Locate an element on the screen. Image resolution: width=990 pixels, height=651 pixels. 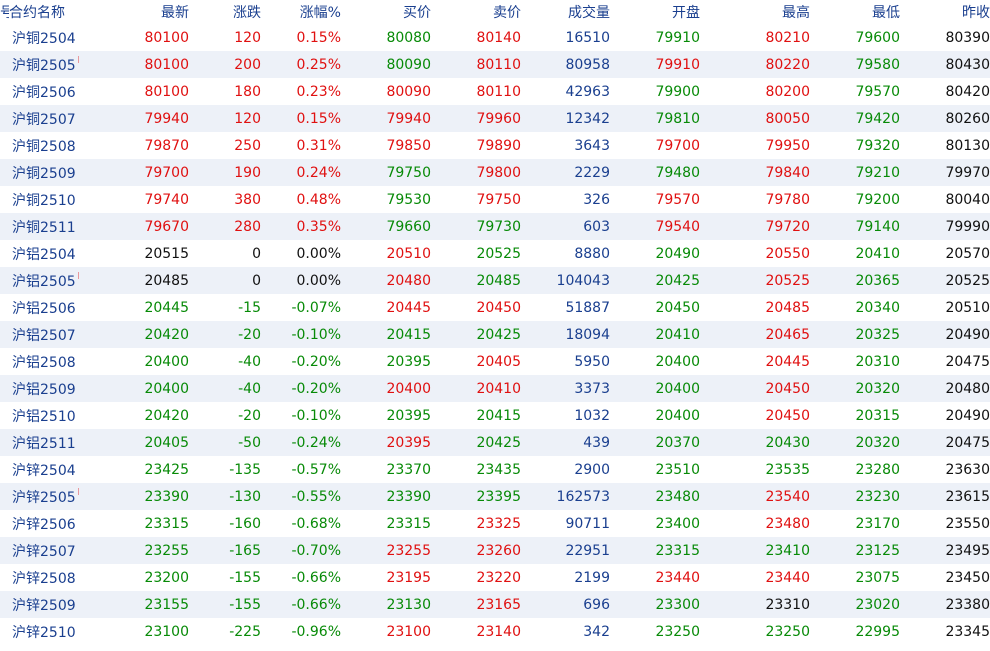
cell-symbol: 沪铜2508 is located at coordinates (44, 145).